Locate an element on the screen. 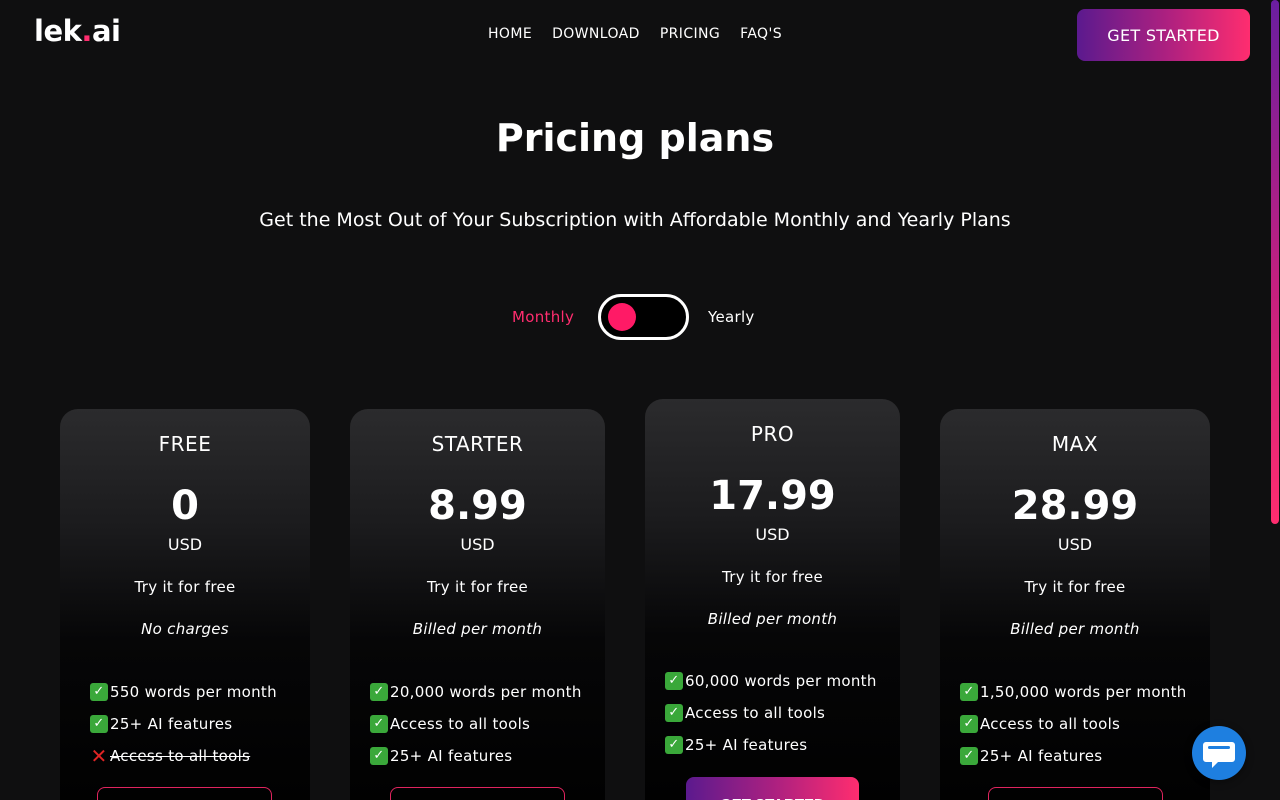 This screenshot has height=800, width=1280. yearly-label: Yearly is located at coordinates (731, 317).